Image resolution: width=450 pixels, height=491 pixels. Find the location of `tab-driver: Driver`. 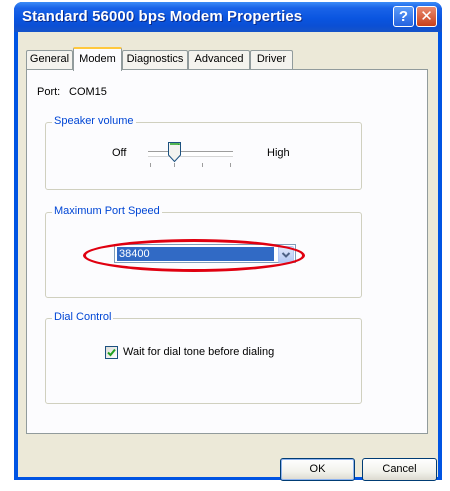

tab-driver: Driver is located at coordinates (271, 59).